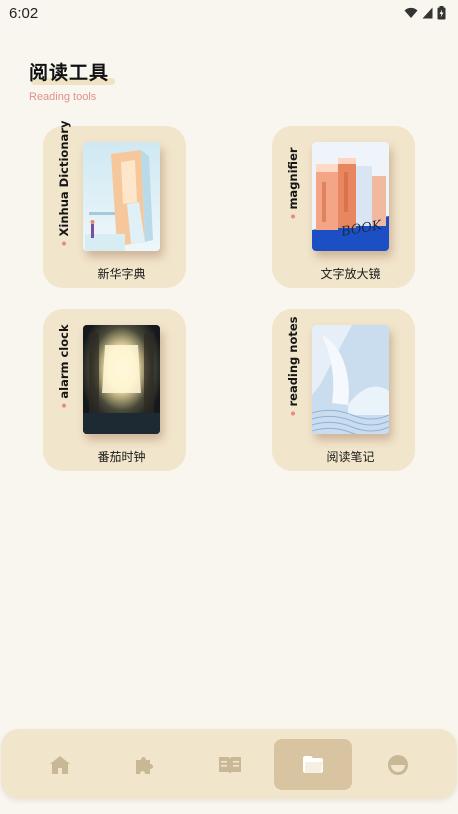 This screenshot has width=458, height=814. What do you see at coordinates (121, 274) in the screenshot?
I see `card-title: 新华字典` at bounding box center [121, 274].